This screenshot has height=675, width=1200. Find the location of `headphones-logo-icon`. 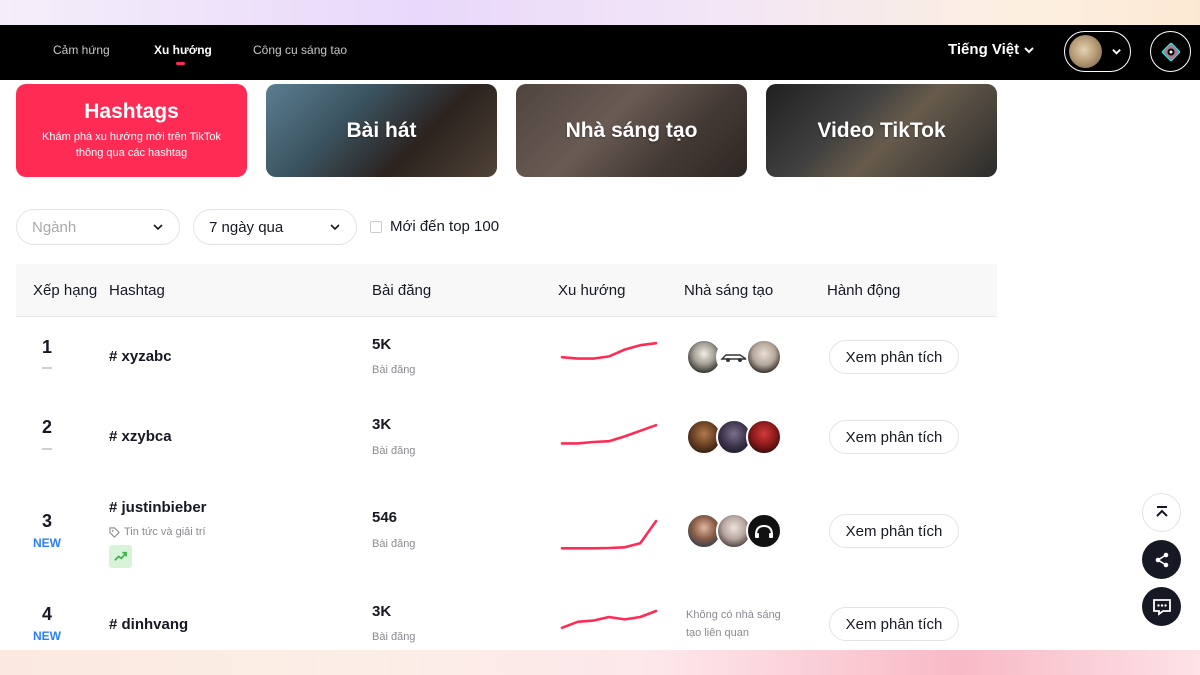

headphones-logo-icon is located at coordinates (764, 531).